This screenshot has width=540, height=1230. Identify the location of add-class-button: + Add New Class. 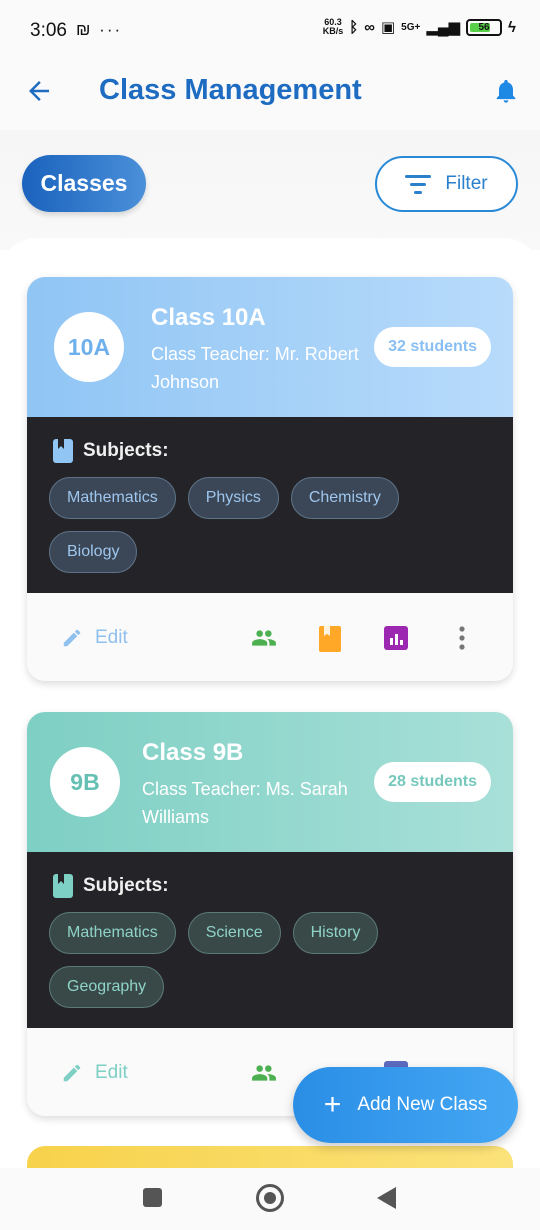
(405, 1105).